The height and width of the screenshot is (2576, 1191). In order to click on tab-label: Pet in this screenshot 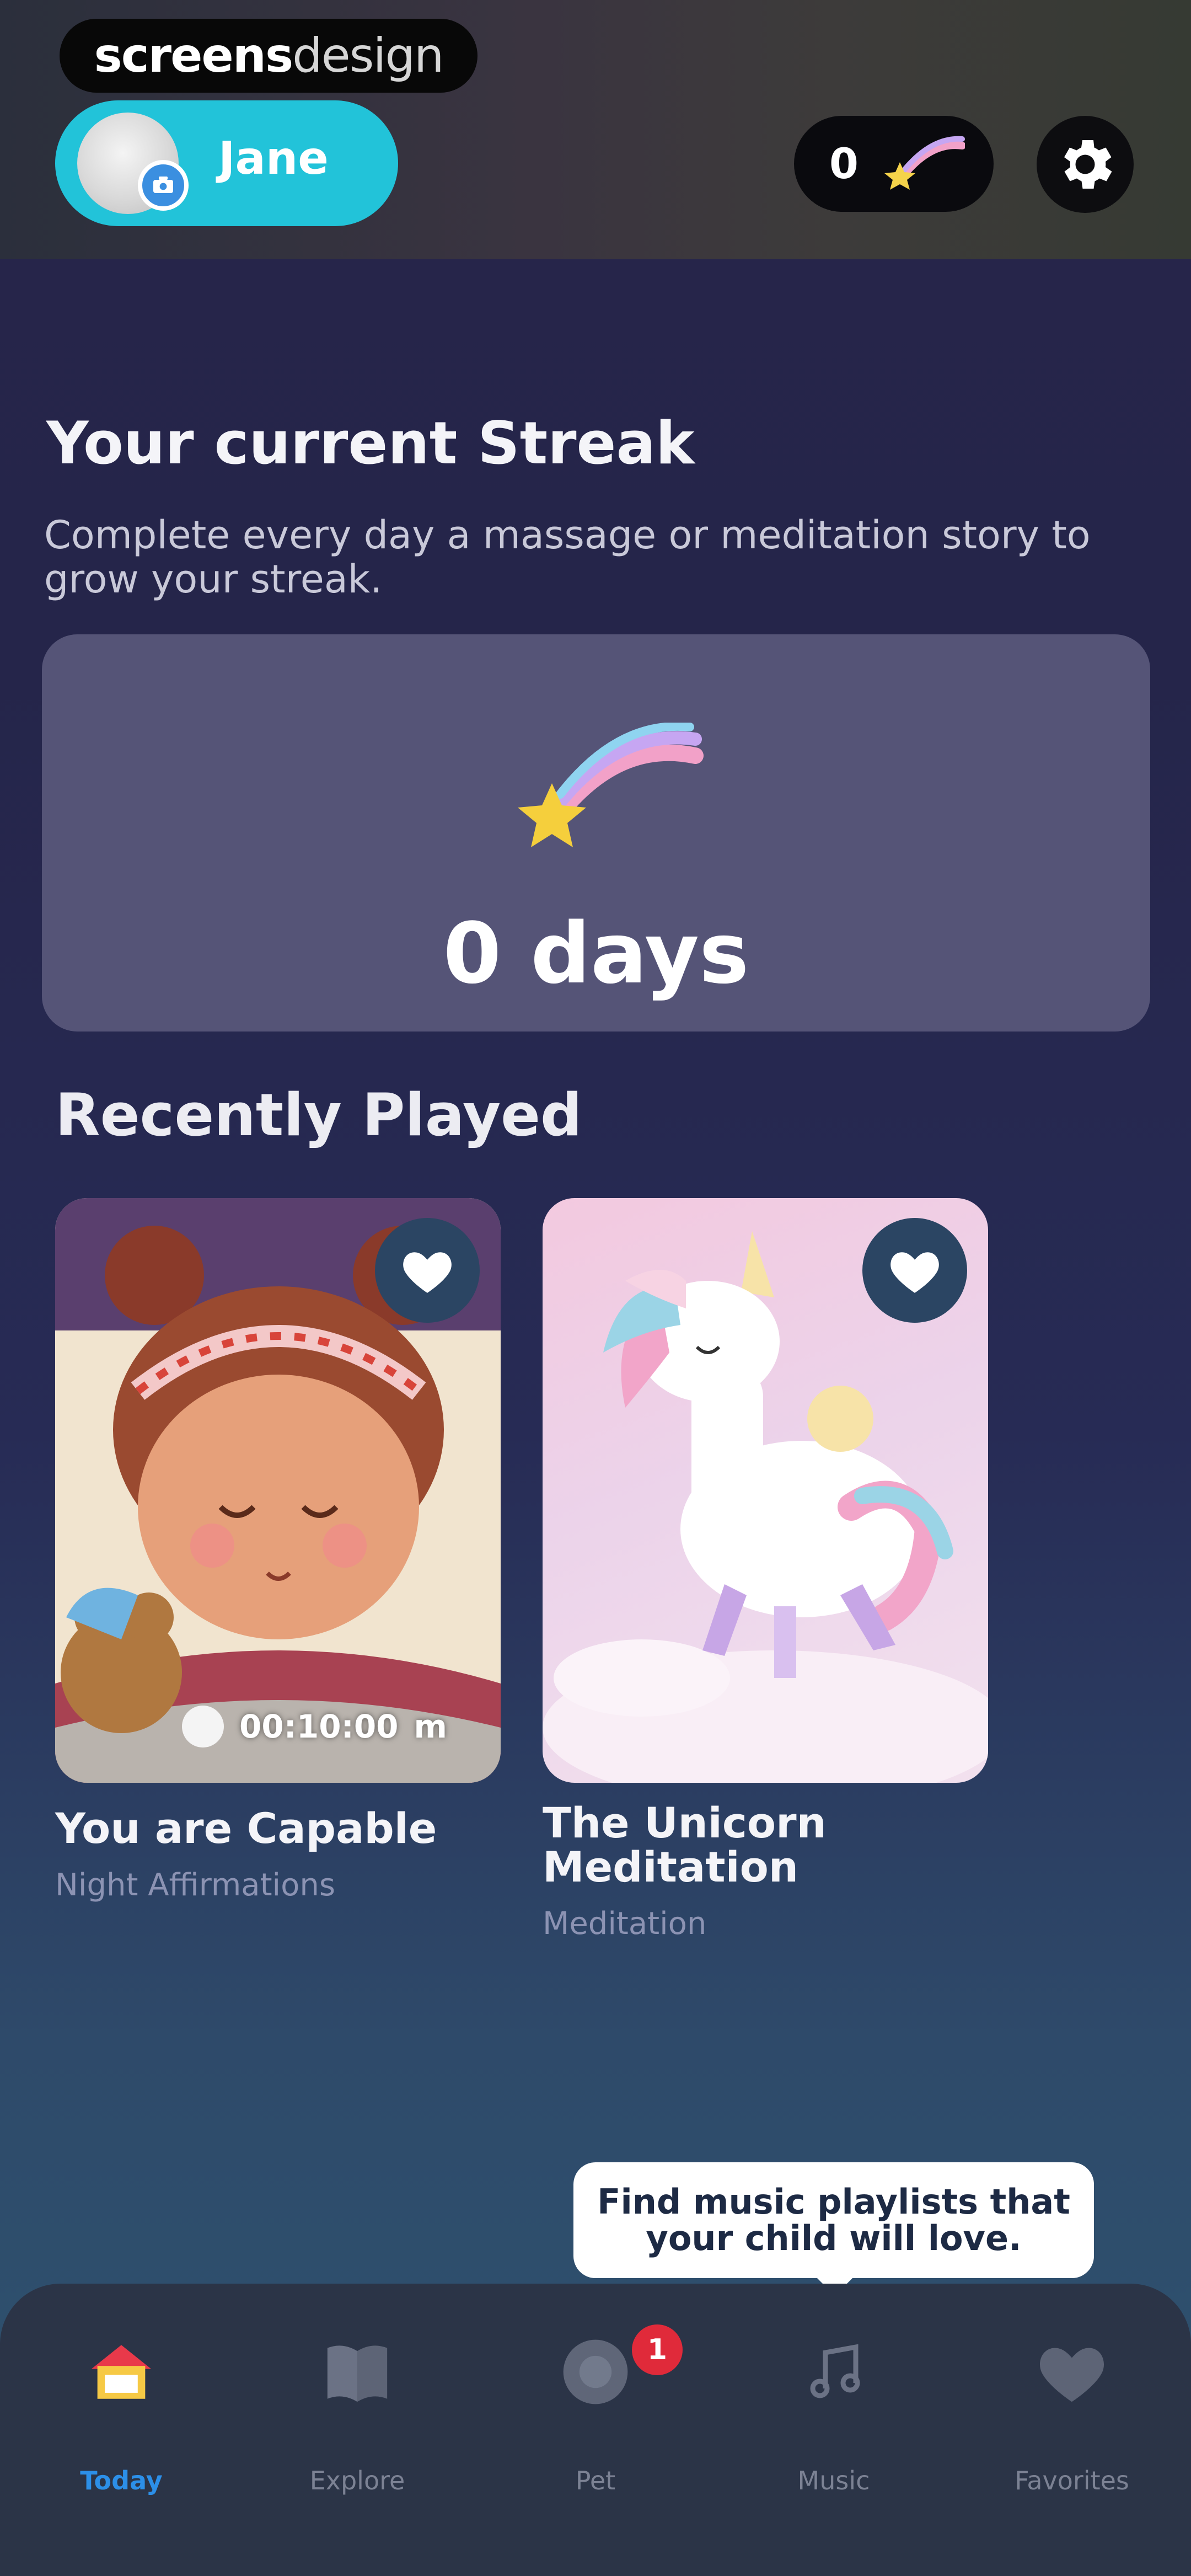, I will do `click(595, 2480)`.